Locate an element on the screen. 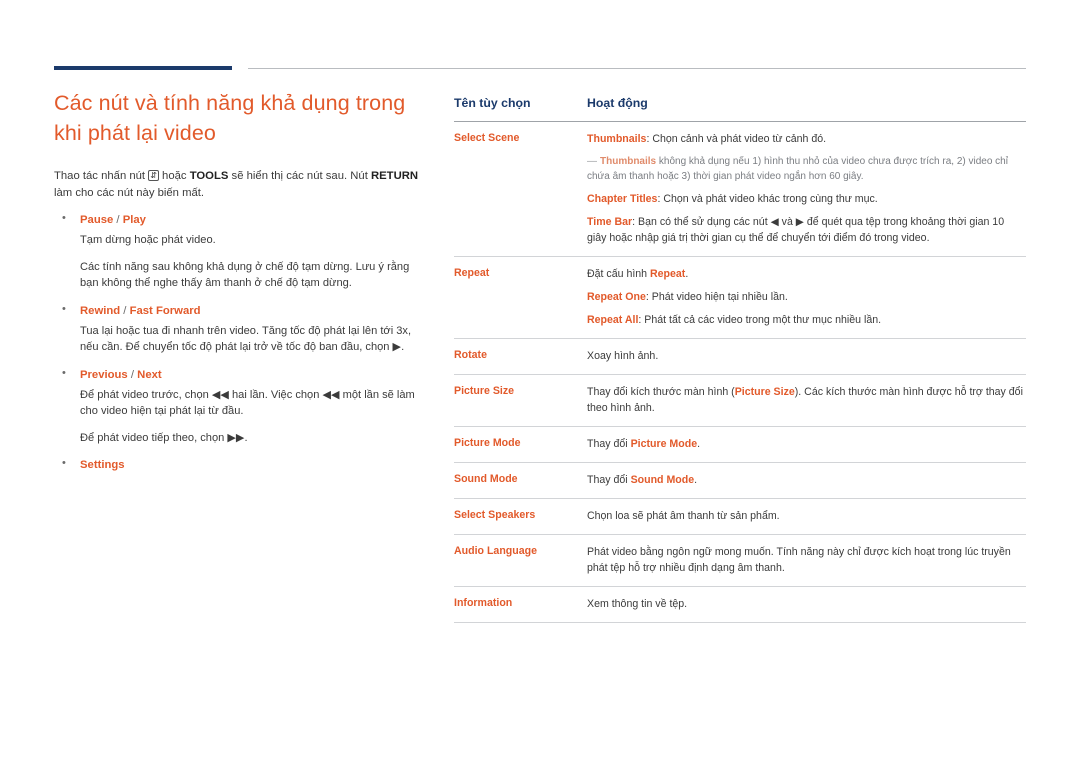 This screenshot has width=1080, height=763. intro-text-pre: Thao tác nhấn nút is located at coordinates (101, 176).